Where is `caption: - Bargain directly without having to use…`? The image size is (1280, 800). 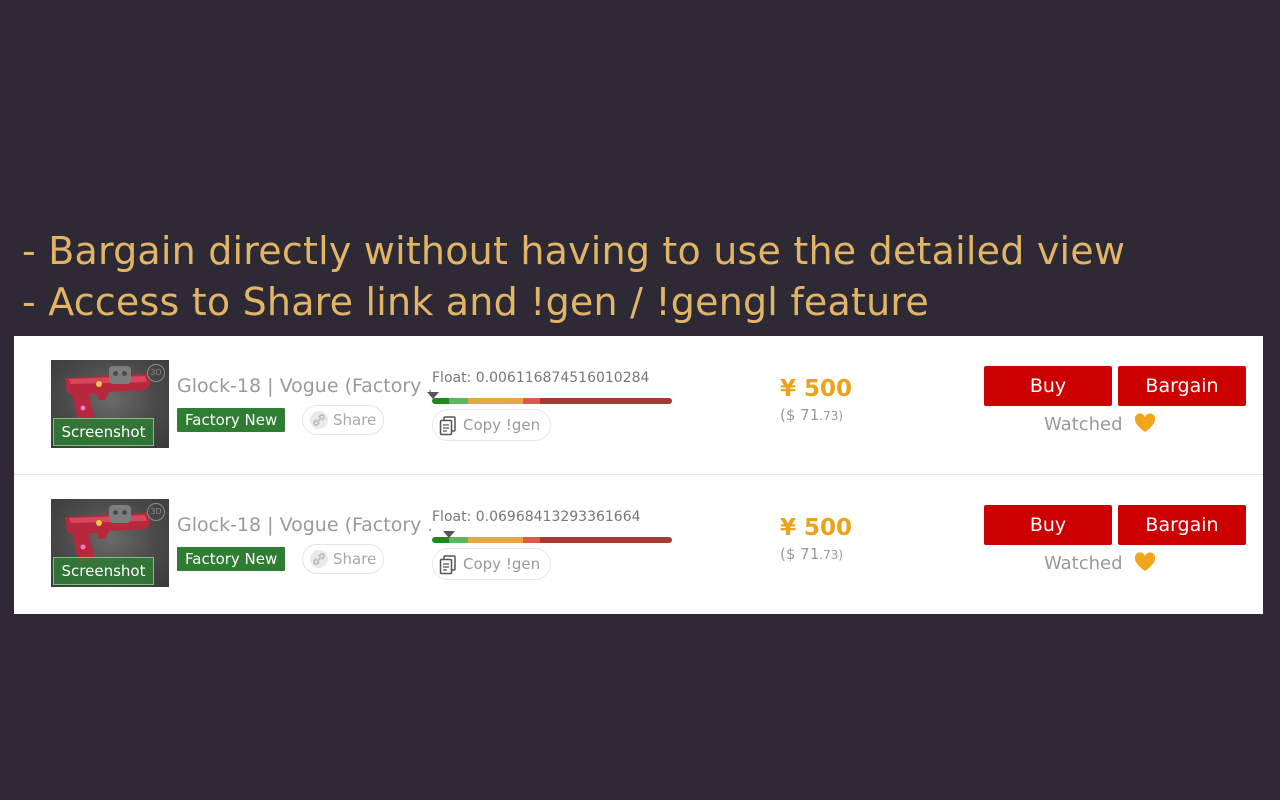 caption: - Bargain directly without having to use… is located at coordinates (573, 277).